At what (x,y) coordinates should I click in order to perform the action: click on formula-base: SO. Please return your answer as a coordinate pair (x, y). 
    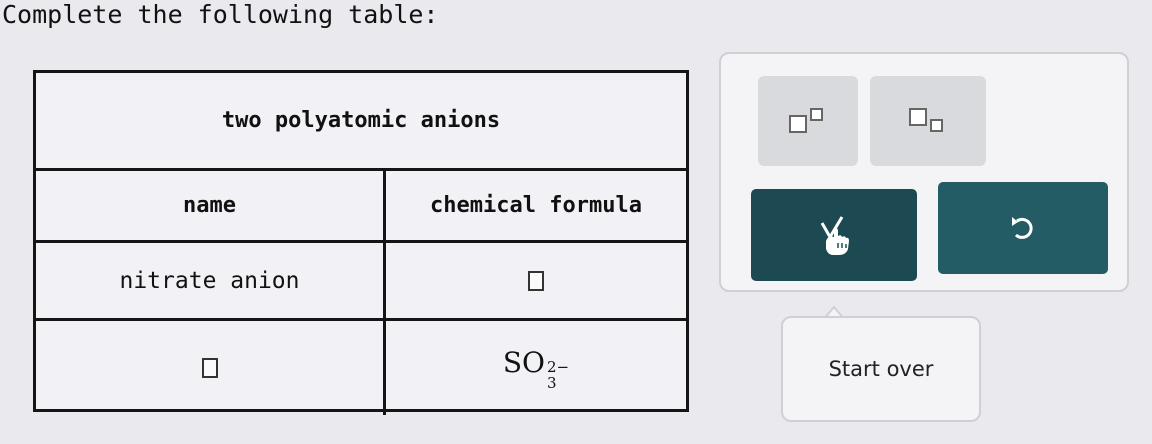
    Looking at the image, I should click on (523, 362).